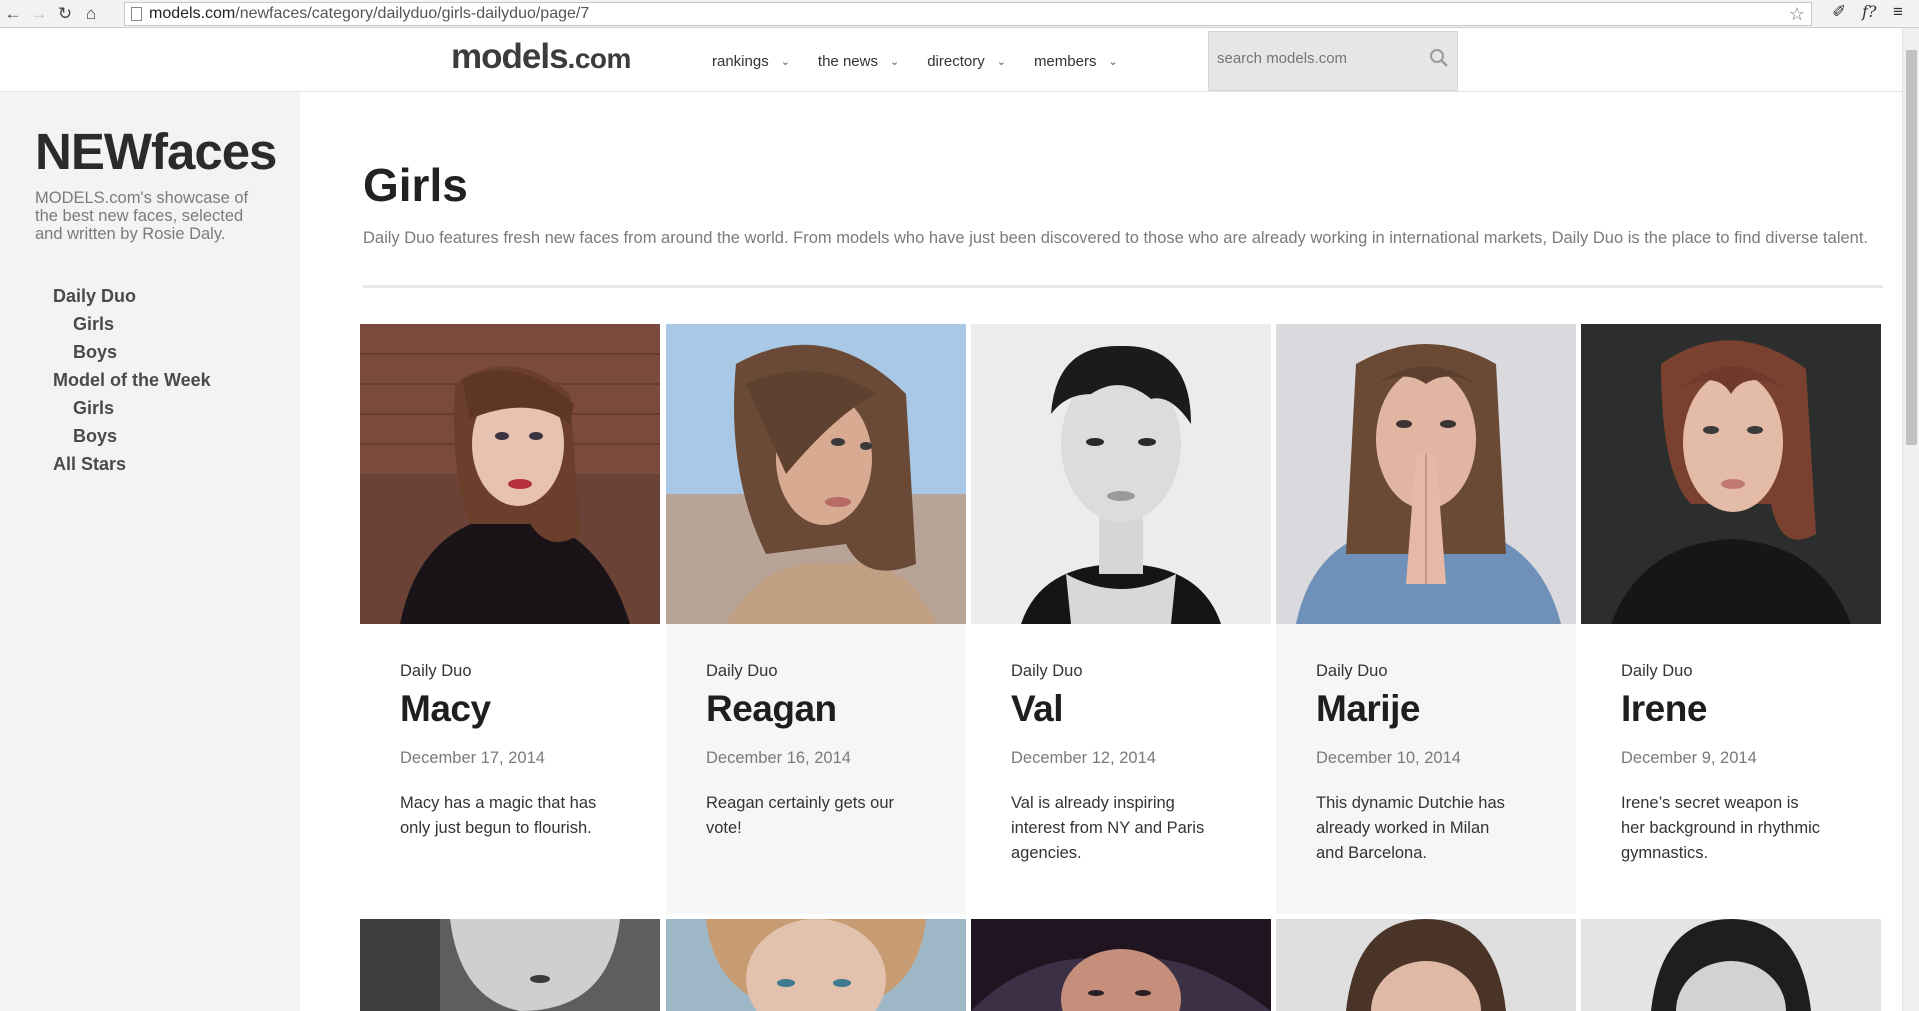 Image resolution: width=1919 pixels, height=1011 pixels. What do you see at coordinates (515, 709) in the screenshot?
I see `card-name: Macy` at bounding box center [515, 709].